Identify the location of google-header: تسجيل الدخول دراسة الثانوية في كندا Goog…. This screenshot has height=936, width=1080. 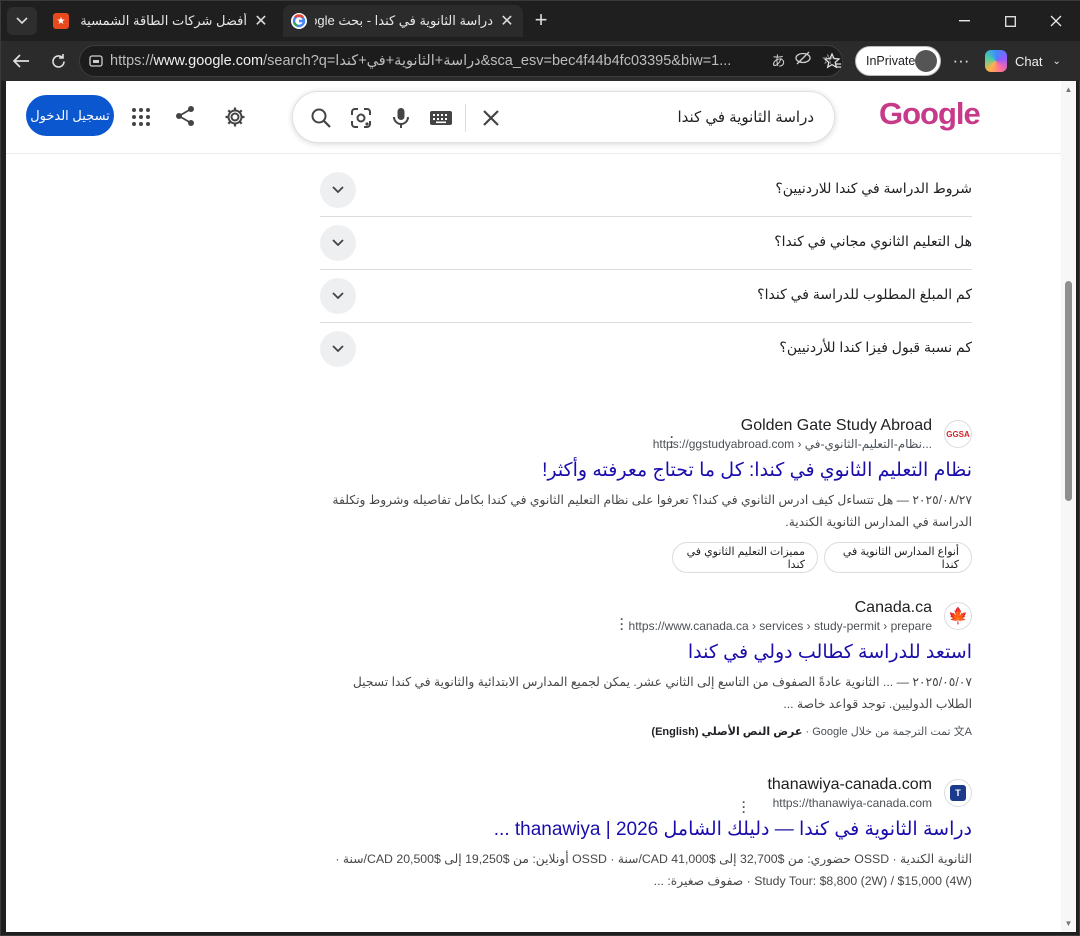
(533, 117).